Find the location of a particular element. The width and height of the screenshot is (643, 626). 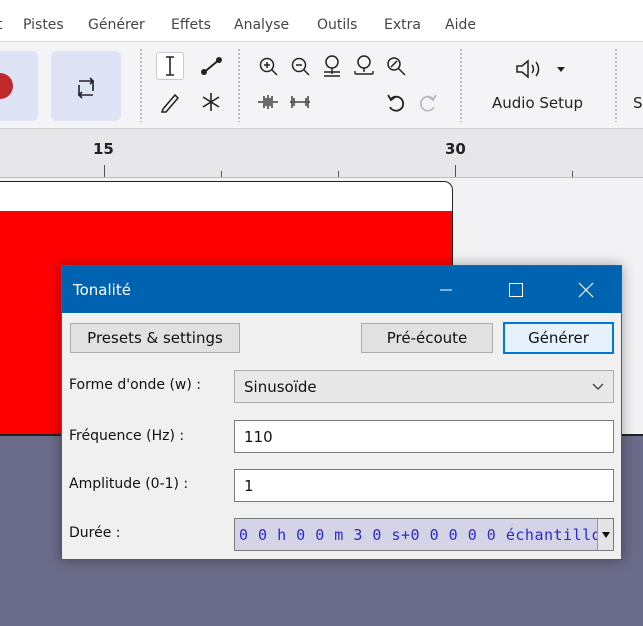

chevron-down-icon is located at coordinates (598, 386).